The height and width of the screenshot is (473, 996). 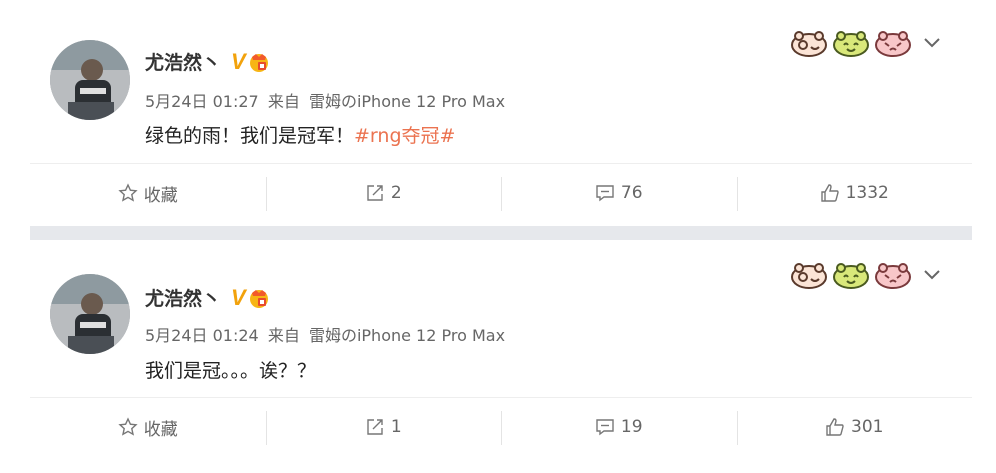 What do you see at coordinates (501, 233) in the screenshot?
I see `post-separator` at bounding box center [501, 233].